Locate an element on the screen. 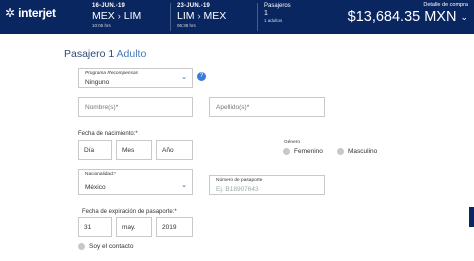 This screenshot has height=261, width=474. birth-year-value: Año is located at coordinates (168, 150).